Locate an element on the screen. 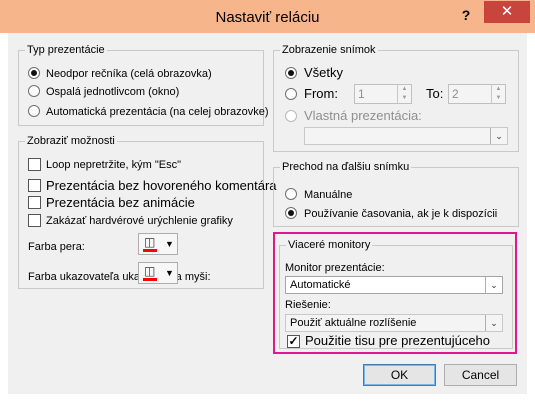  to-stepper: 2 ▲ ▼ is located at coordinates (477, 94).